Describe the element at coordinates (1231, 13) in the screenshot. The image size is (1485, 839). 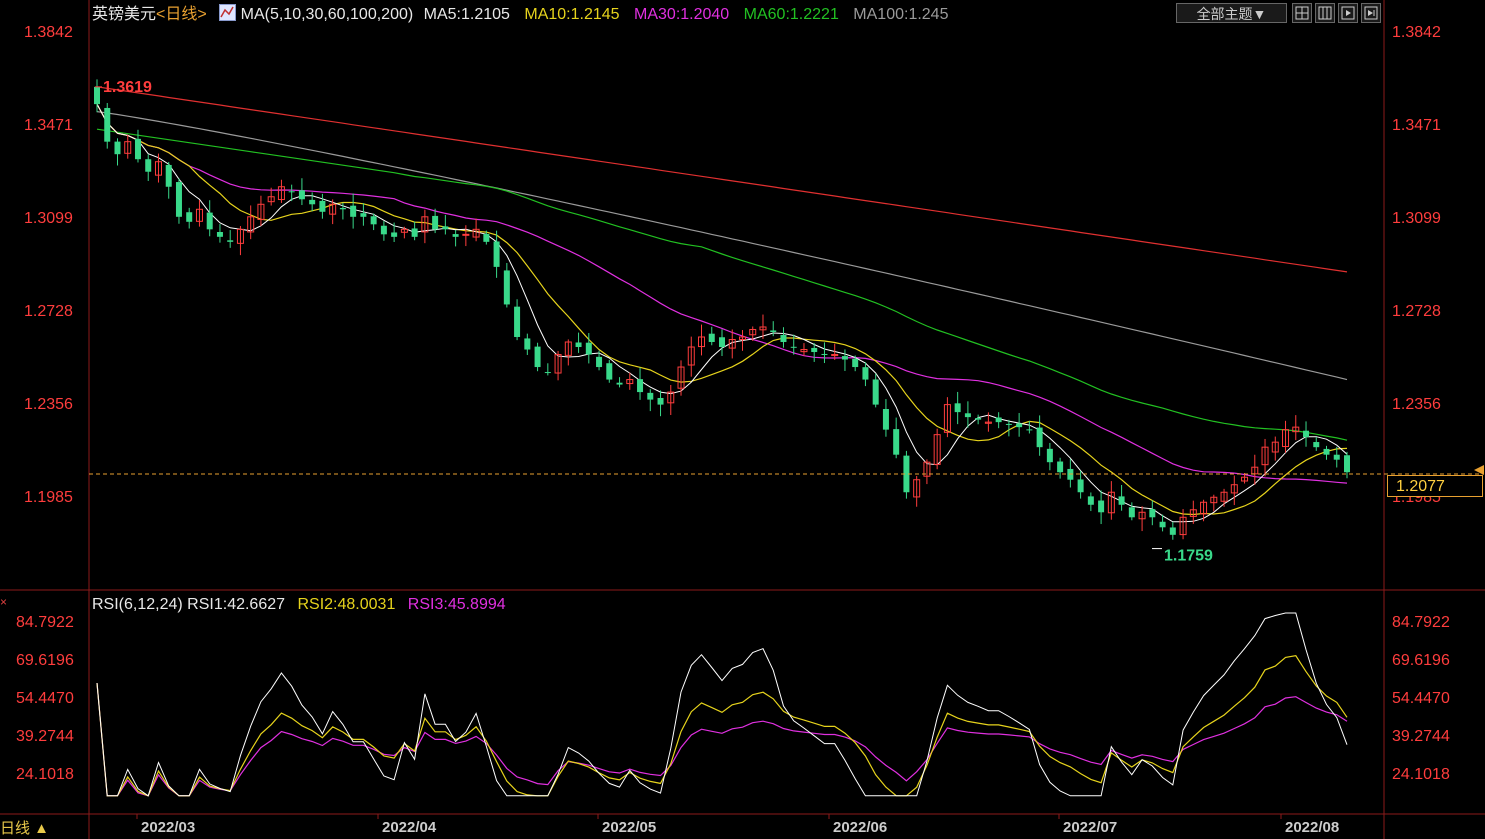
I see `theme-dropdown: 全部主题▼` at that location.